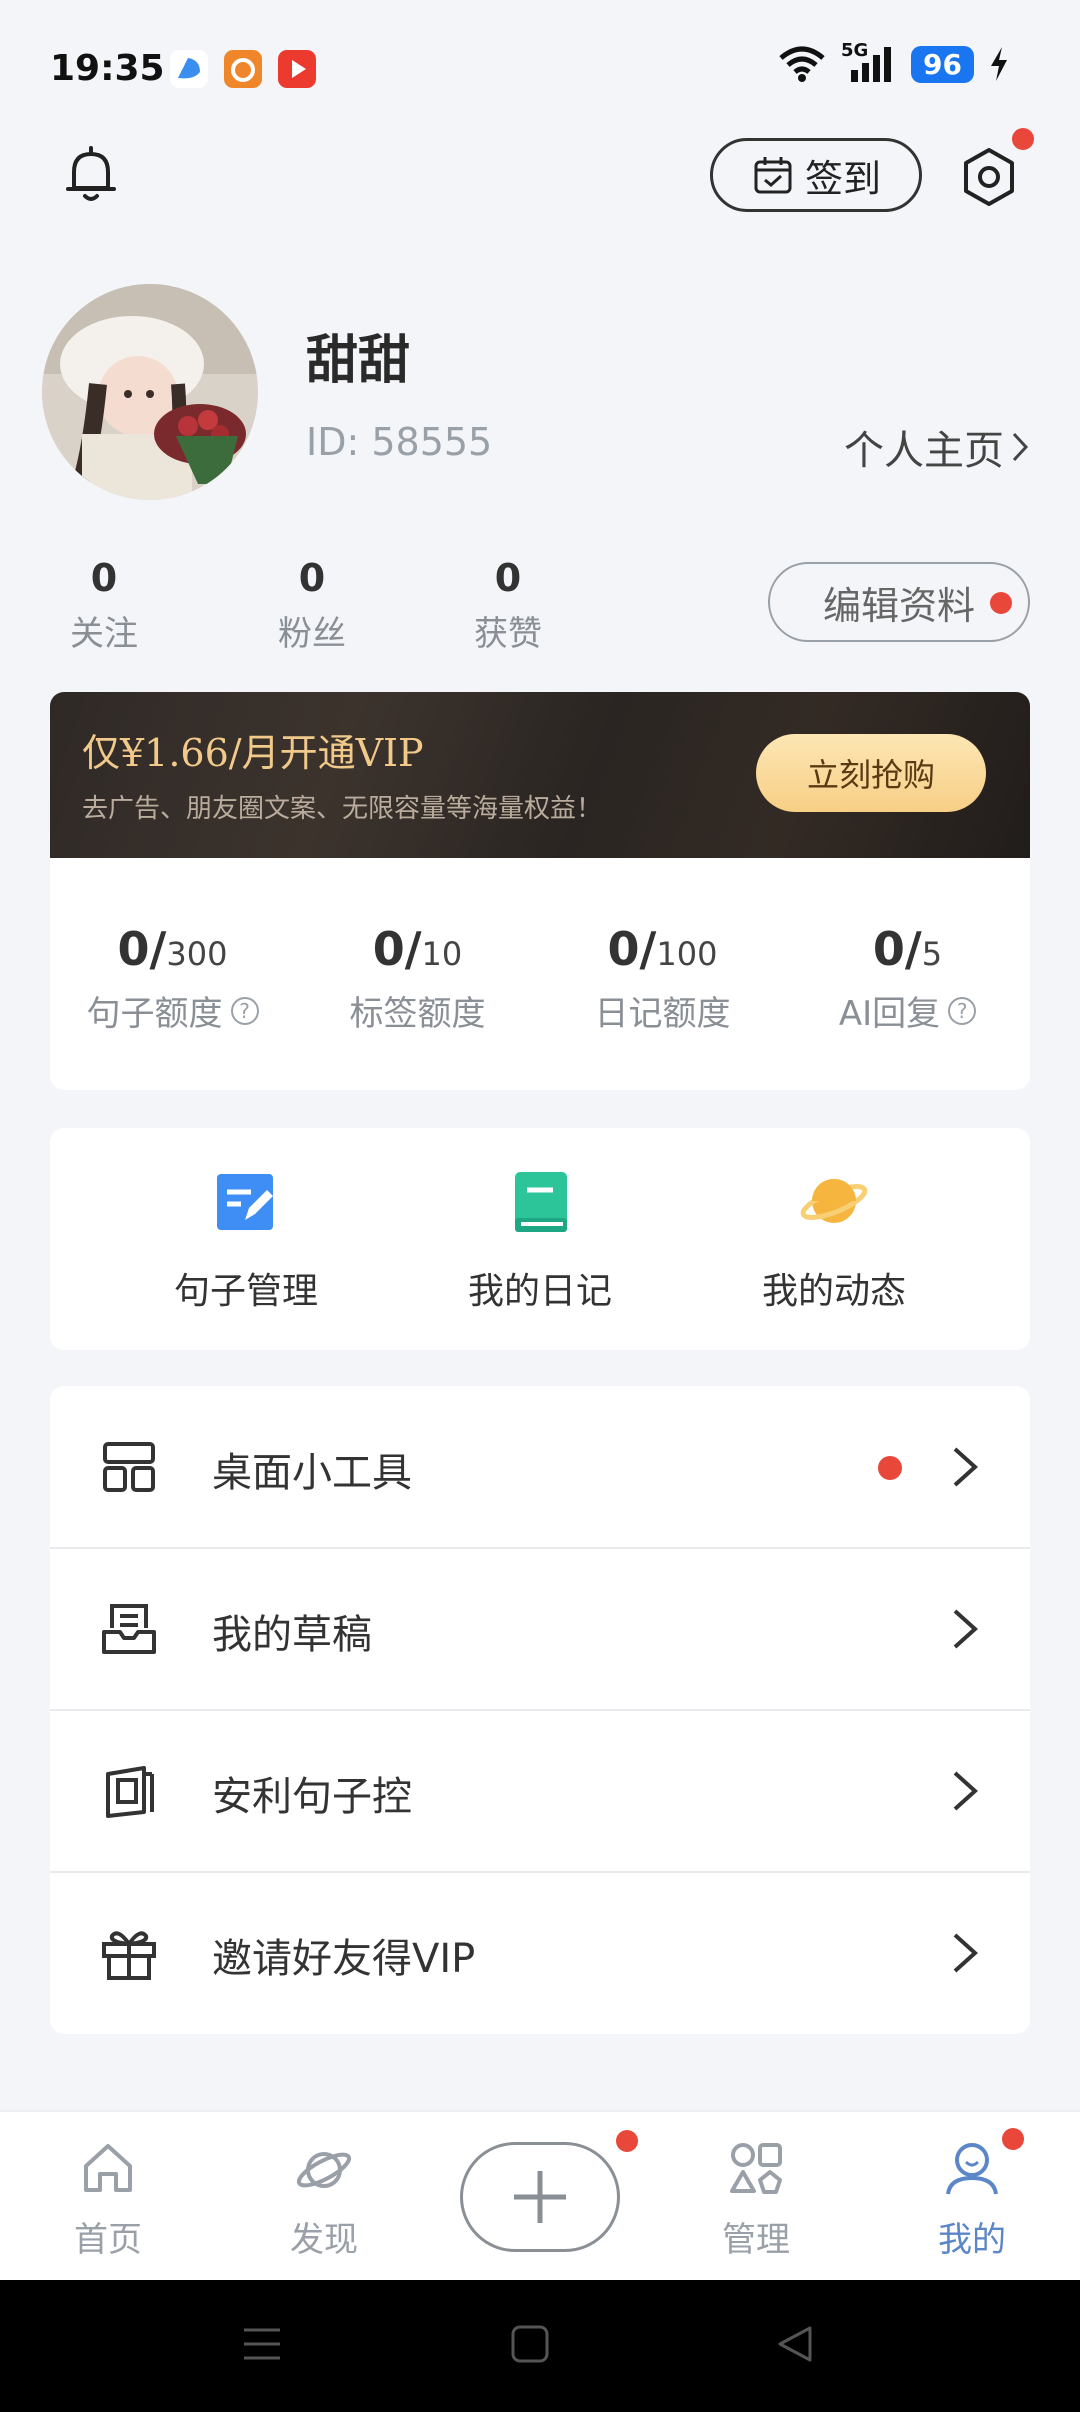 This screenshot has height=2412, width=1080. What do you see at coordinates (129, 1629) in the screenshot?
I see `draft-box-icon` at bounding box center [129, 1629].